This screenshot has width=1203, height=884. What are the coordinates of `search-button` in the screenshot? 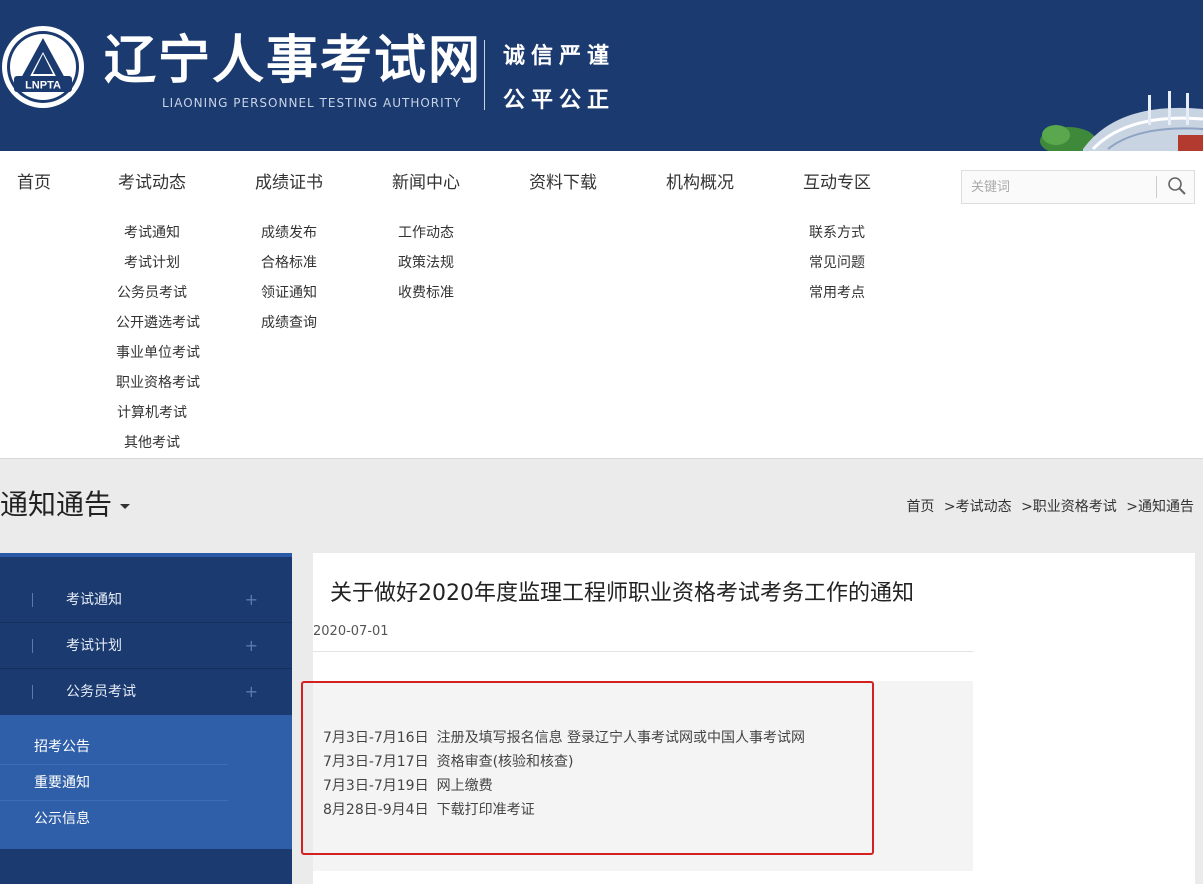 It's located at (1177, 187).